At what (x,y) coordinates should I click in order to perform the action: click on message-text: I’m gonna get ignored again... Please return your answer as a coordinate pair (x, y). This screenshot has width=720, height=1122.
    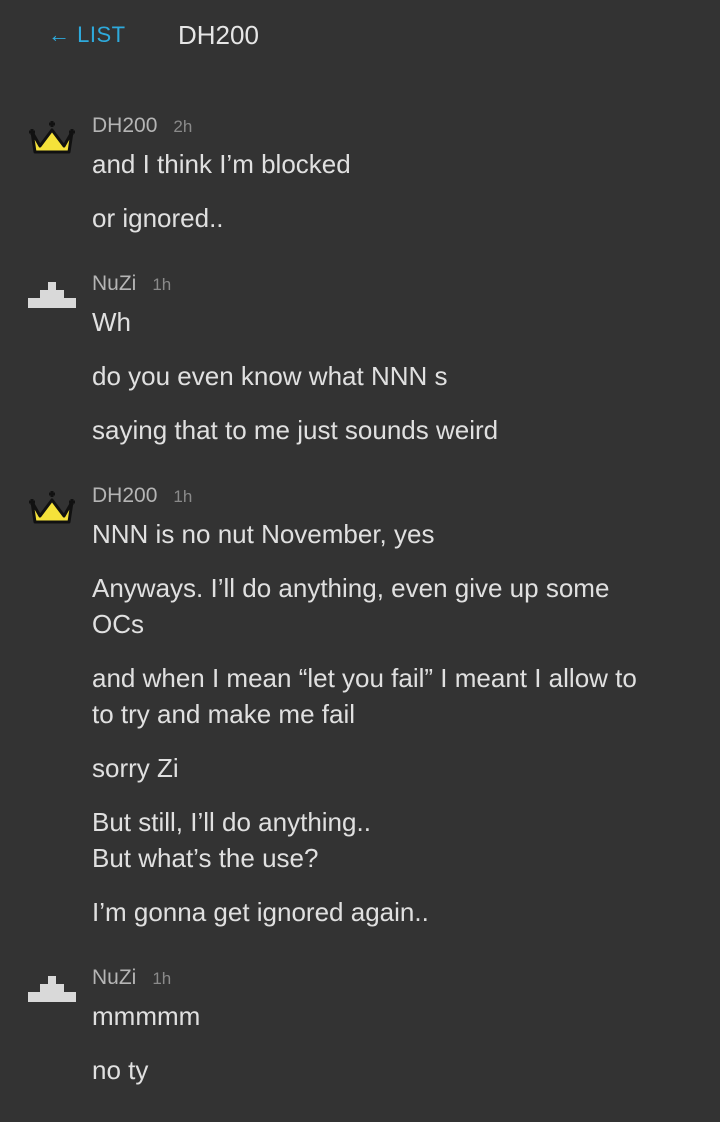
    Looking at the image, I should click on (260, 912).